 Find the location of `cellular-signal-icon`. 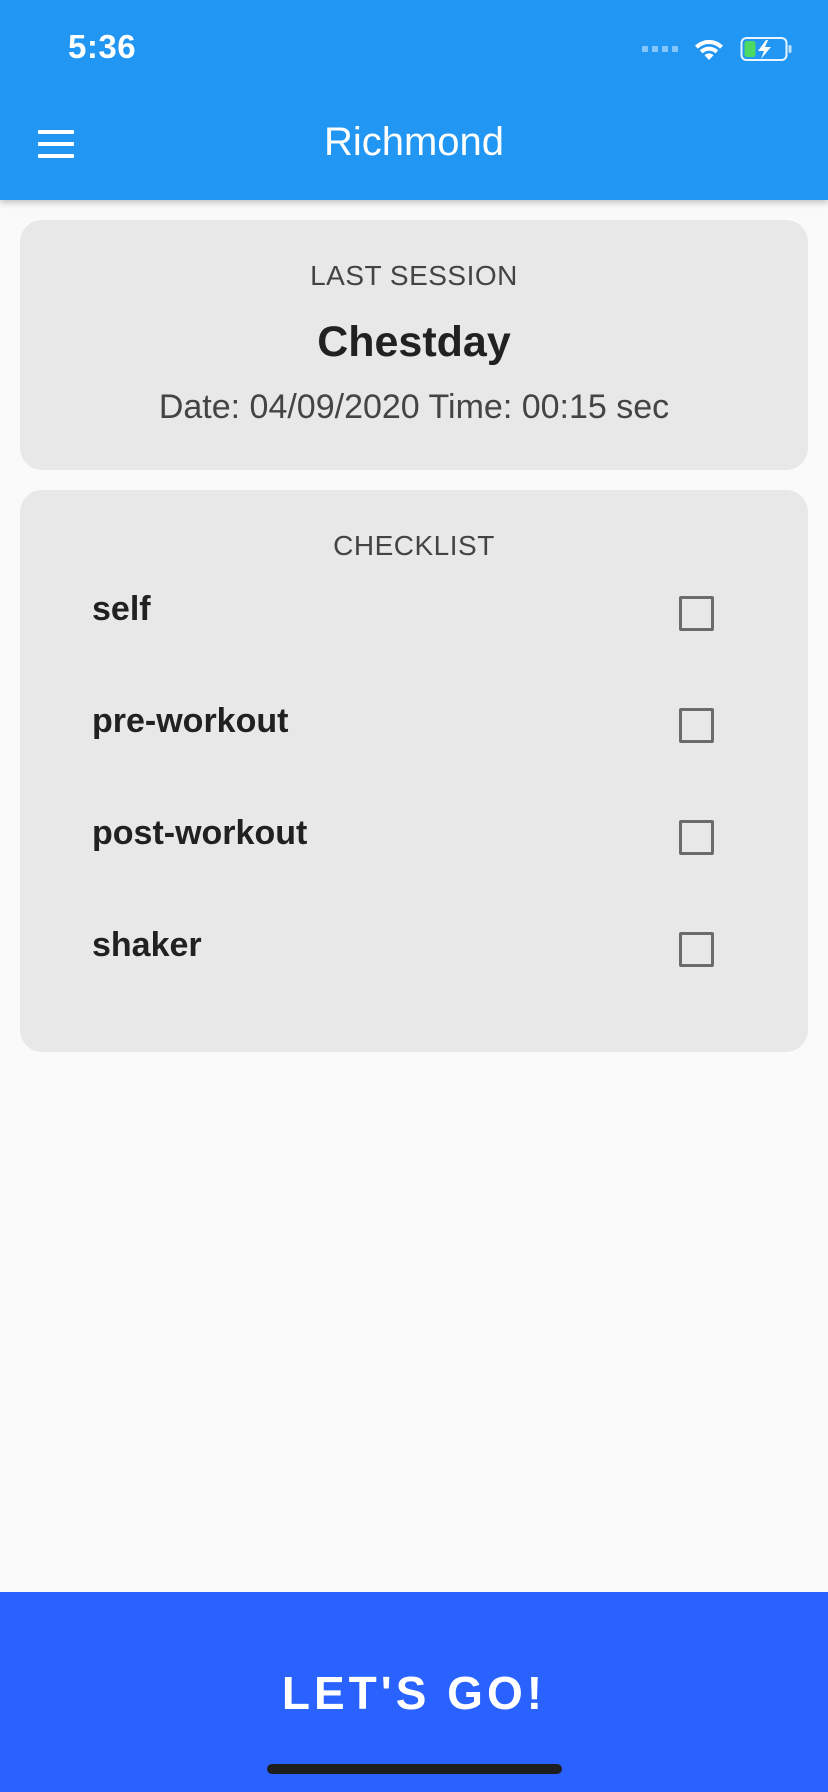

cellular-signal-icon is located at coordinates (660, 49).